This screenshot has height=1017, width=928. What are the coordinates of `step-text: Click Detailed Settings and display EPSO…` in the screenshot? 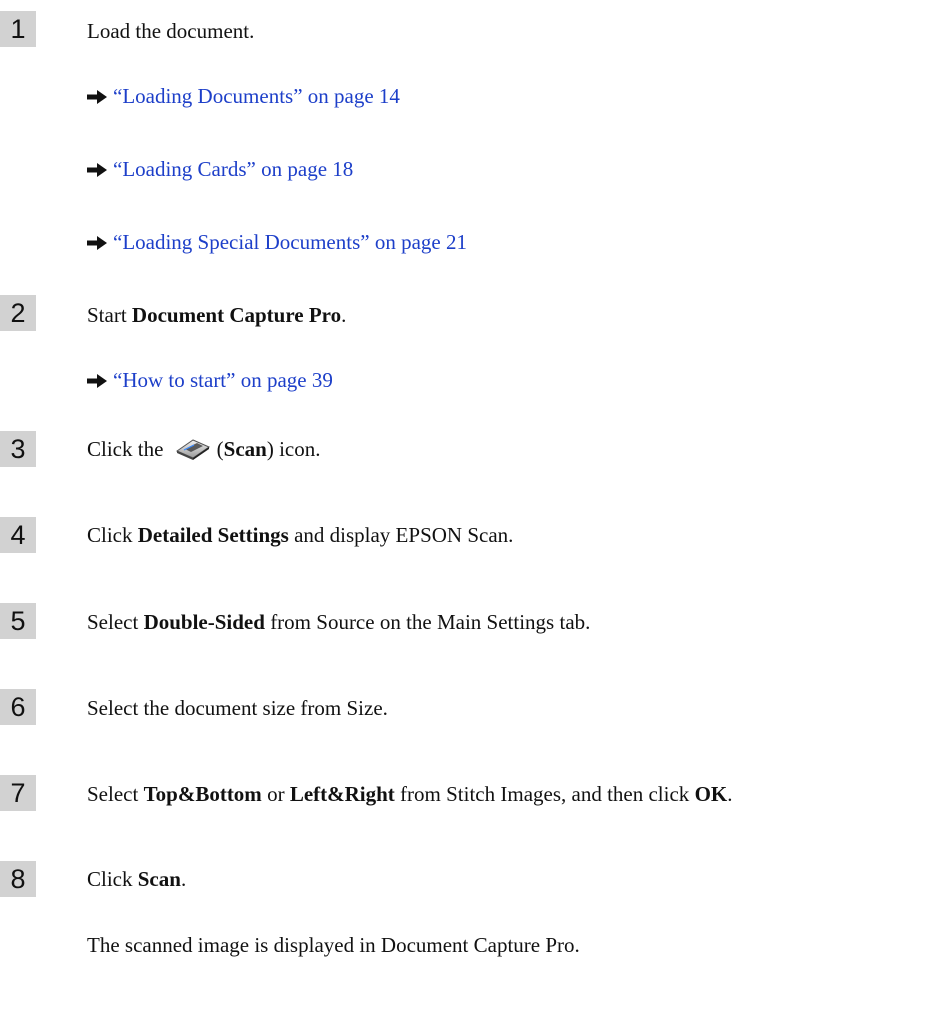 It's located at (300, 535).